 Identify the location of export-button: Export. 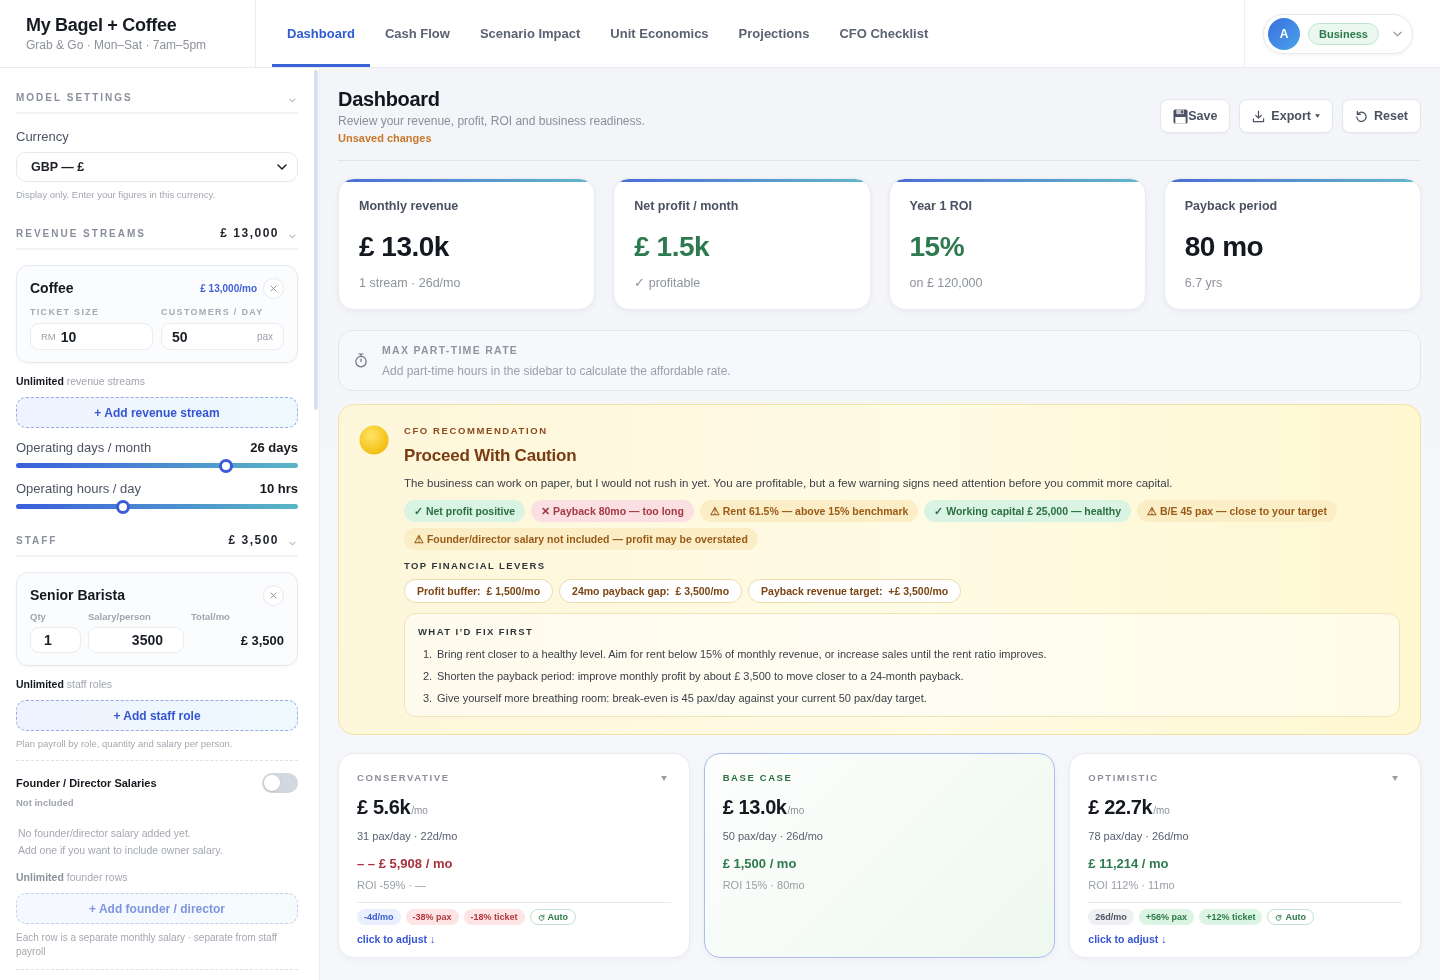
(1286, 116).